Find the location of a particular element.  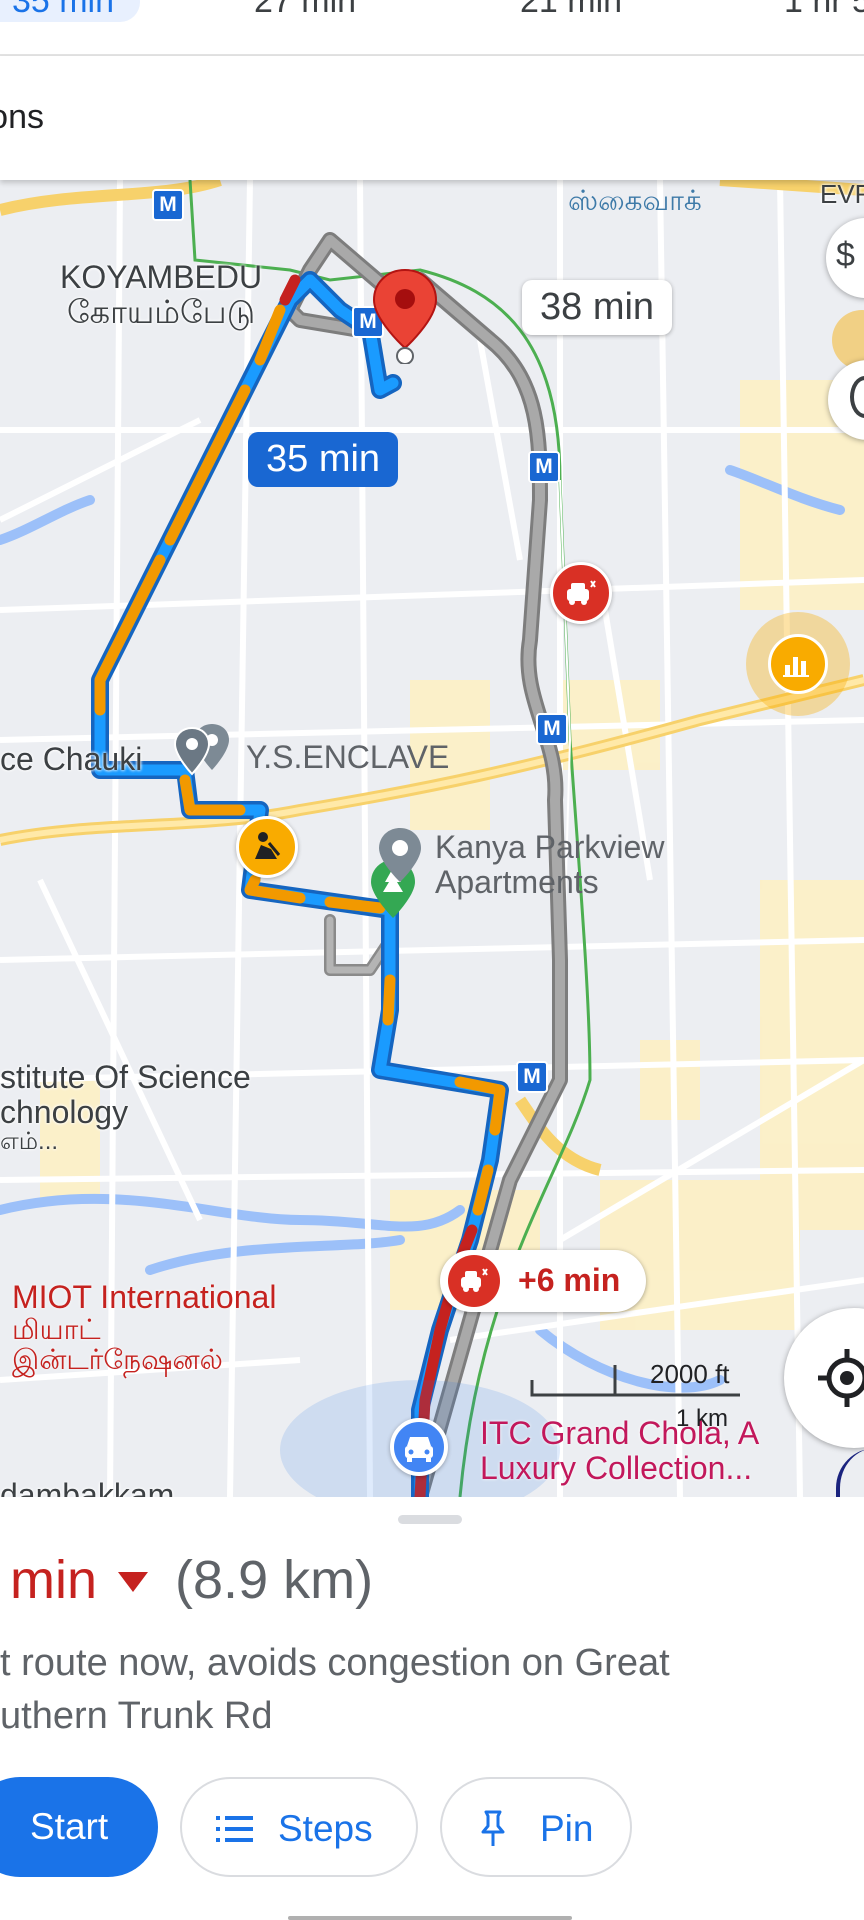

route-eta: min (8.9 km) is located at coordinates (191, 1580).